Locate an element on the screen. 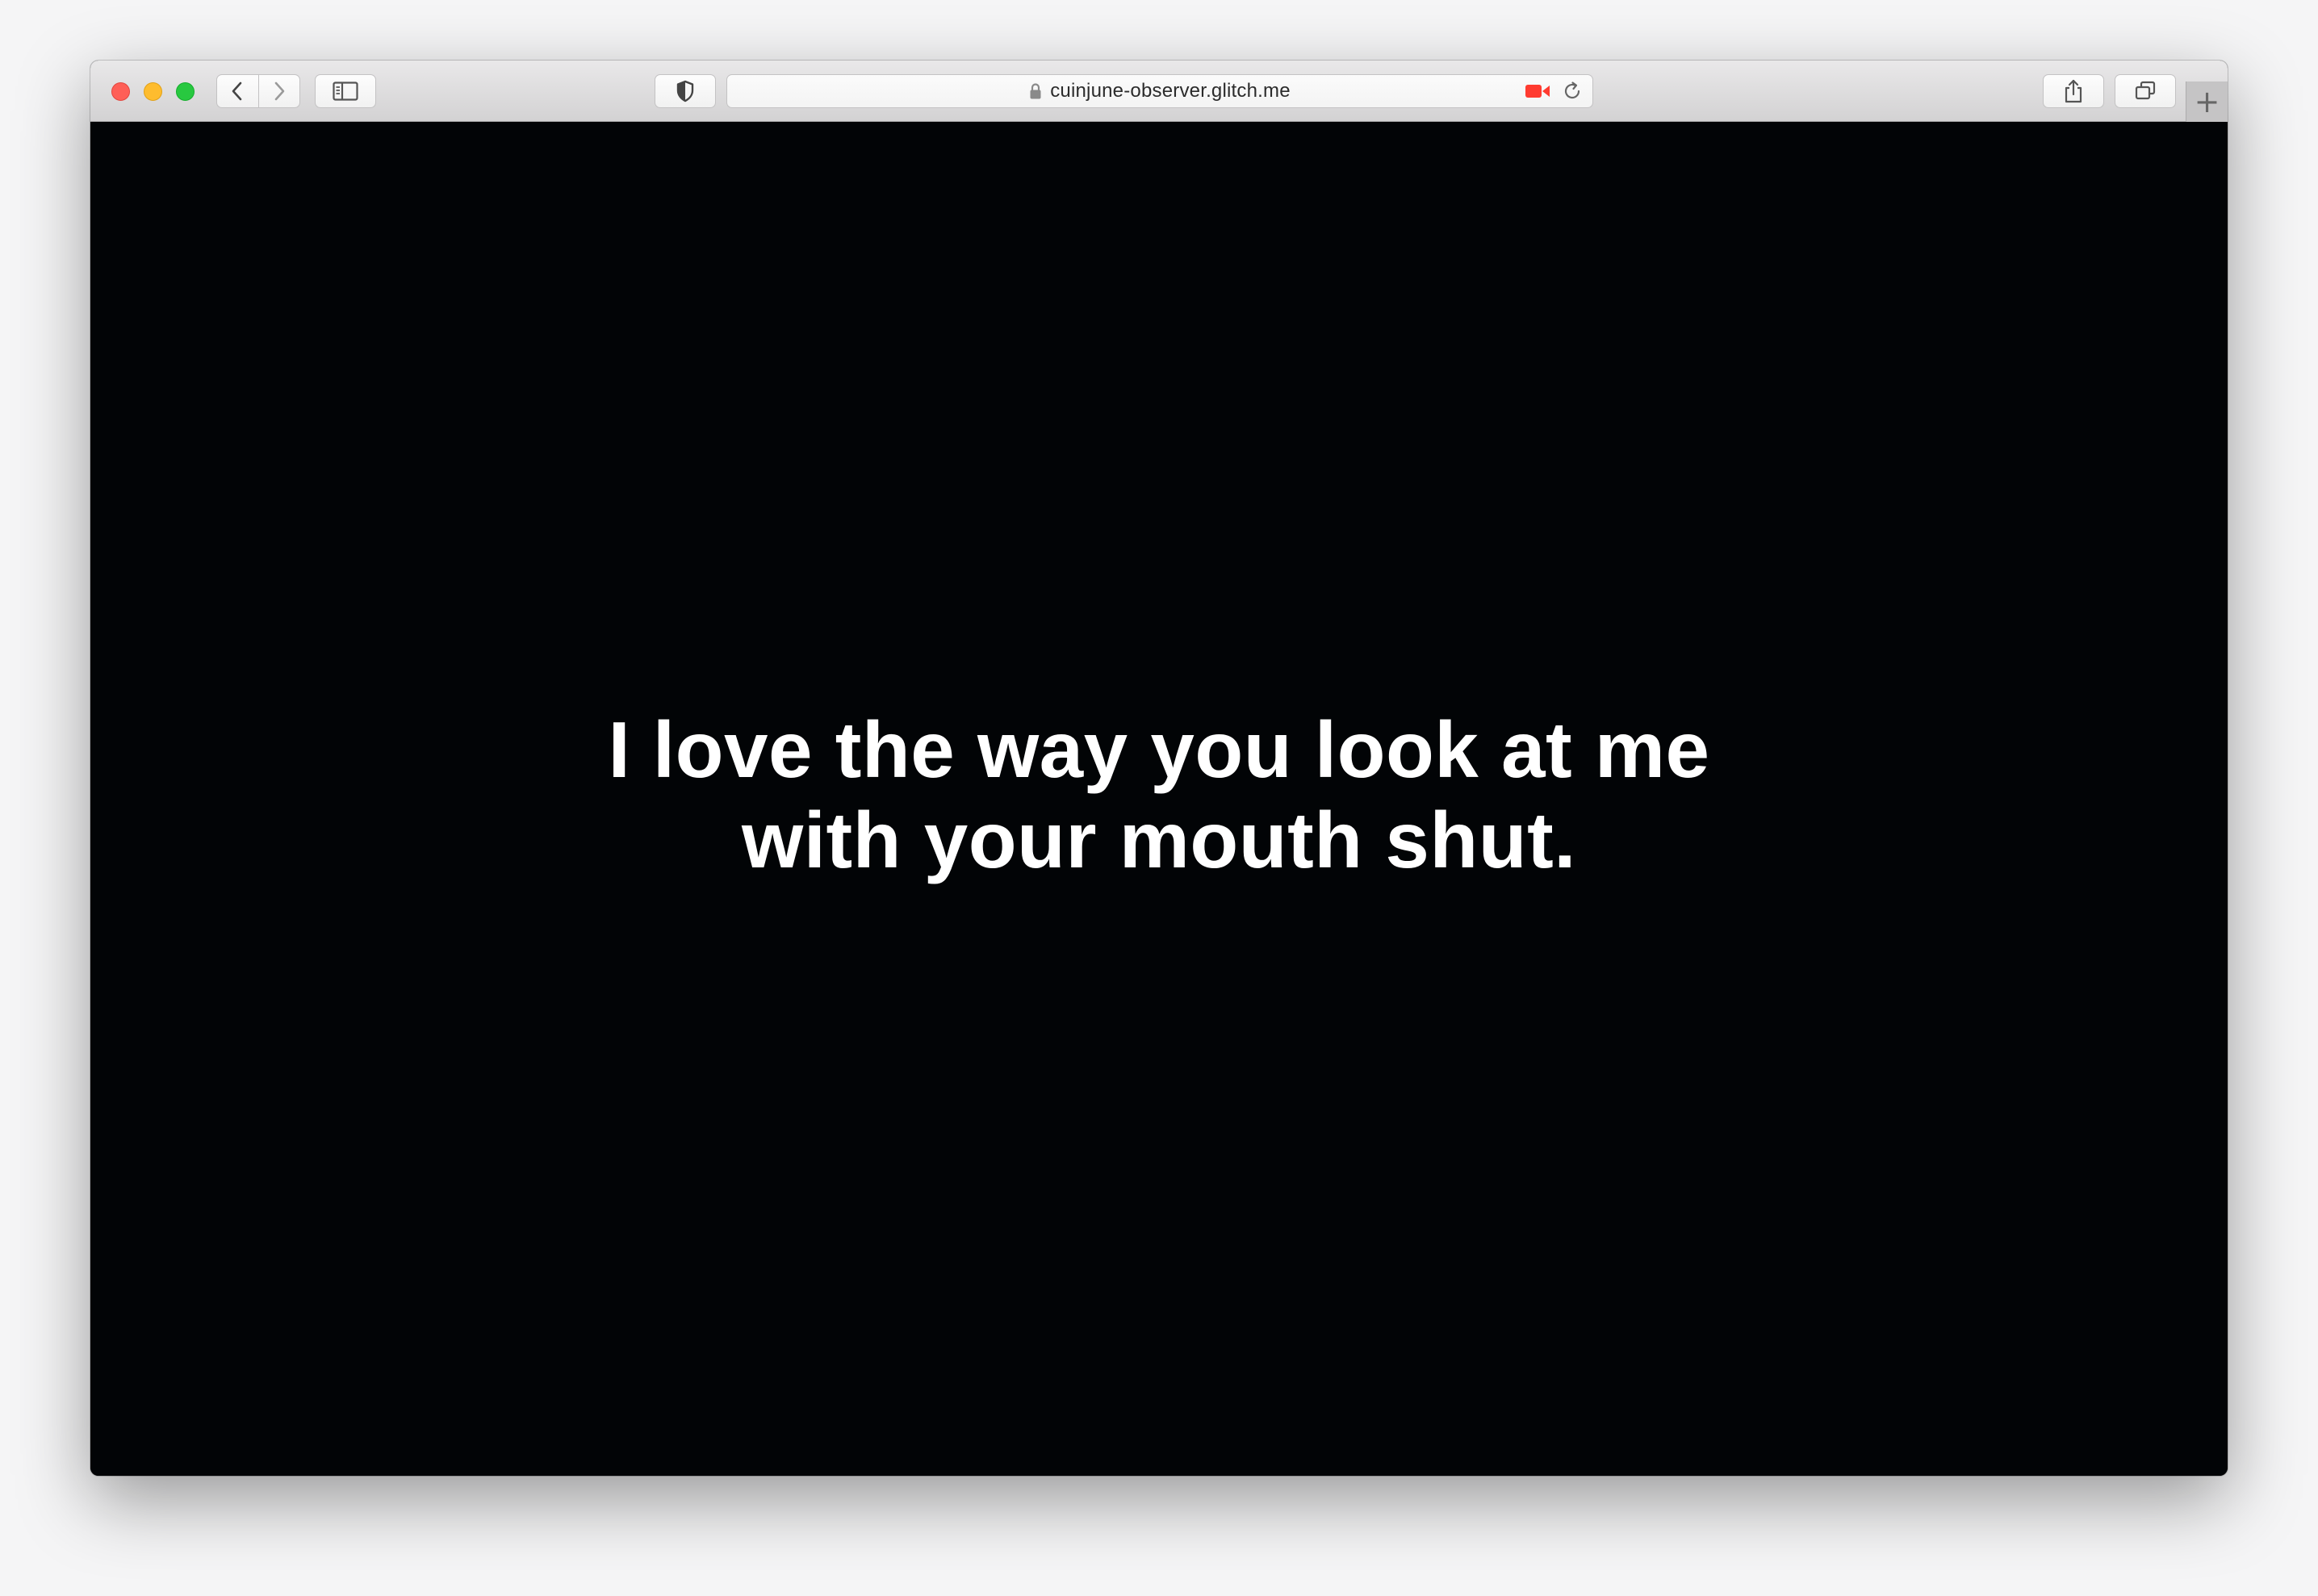 Image resolution: width=2318 pixels, height=1596 pixels. browser-toolbar: cuinjune-observer.glitch.me + is located at coordinates (1159, 91).